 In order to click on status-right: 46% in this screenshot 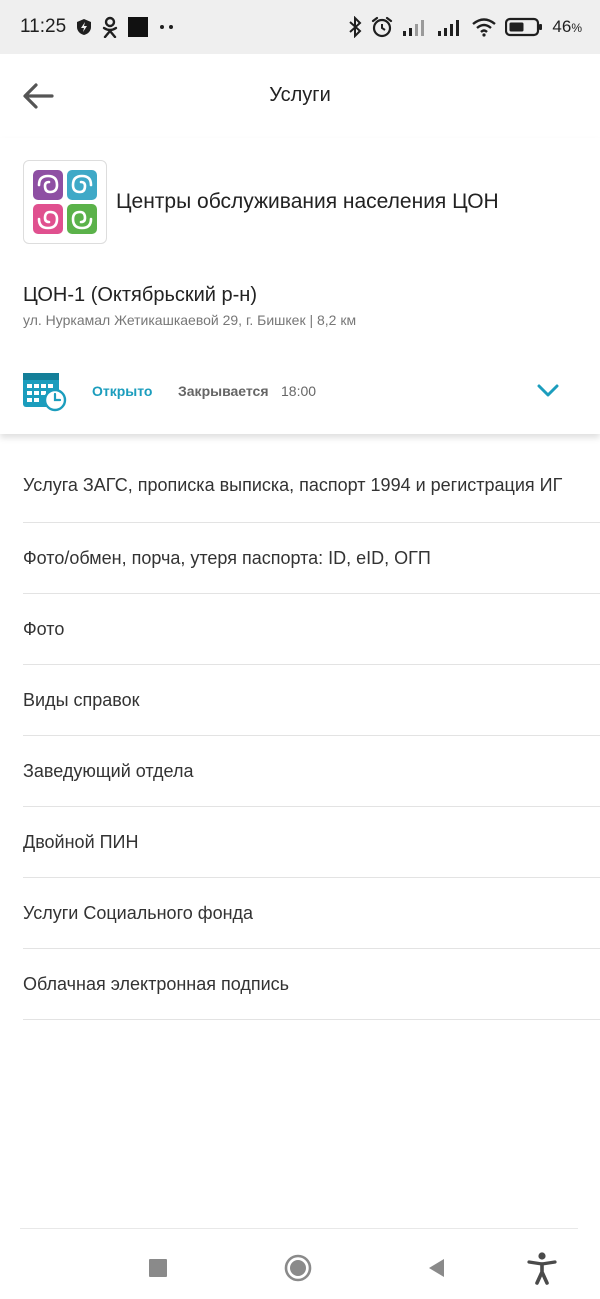, I will do `click(465, 27)`.